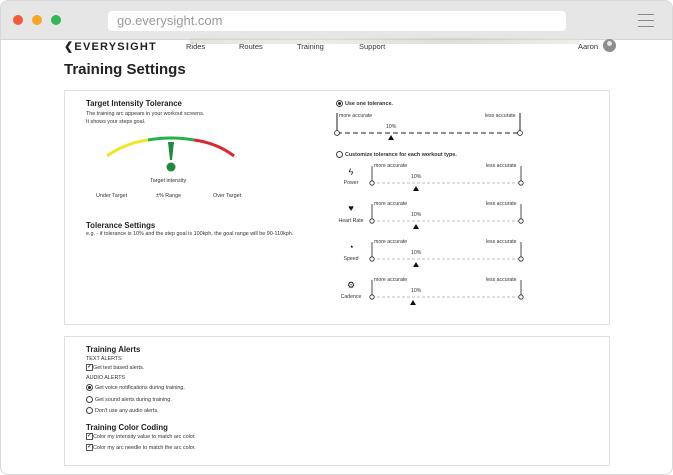 The width and height of the screenshot is (673, 475). Describe the element at coordinates (89, 367) in the screenshot. I see `text-alerts-checkbox: ✓` at that location.